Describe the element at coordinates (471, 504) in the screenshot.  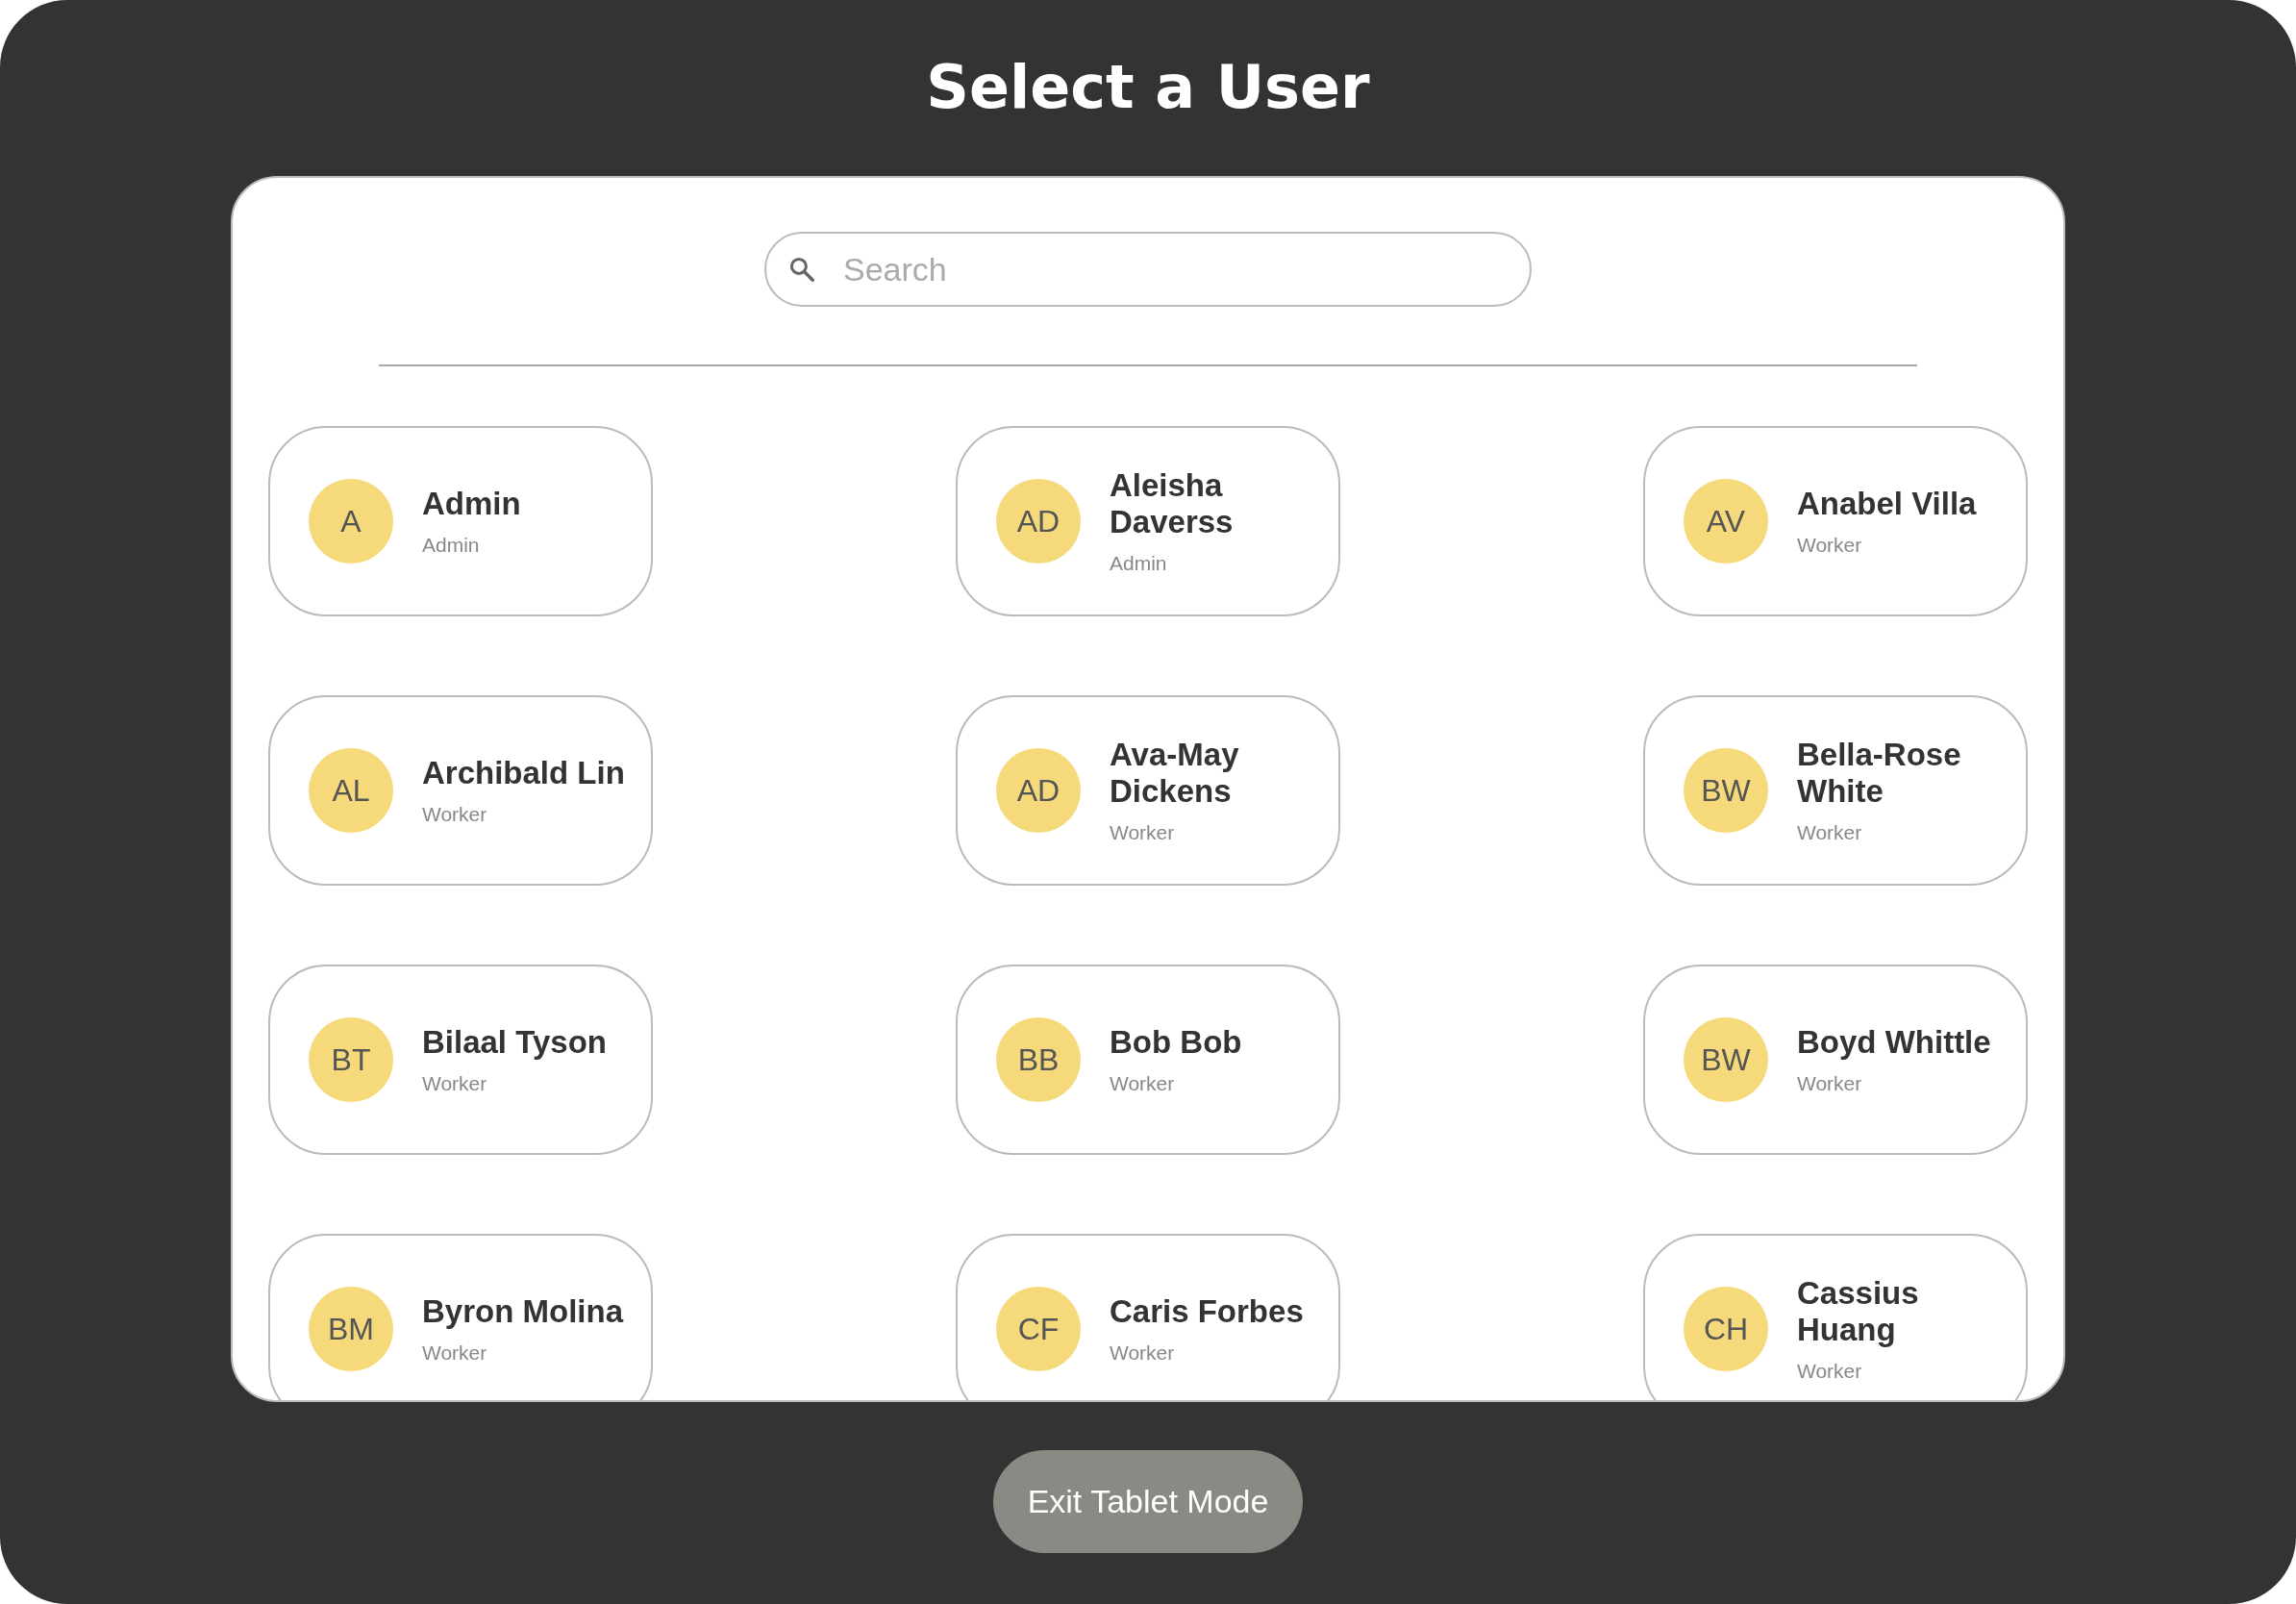
I see `user-name: Admin` at that location.